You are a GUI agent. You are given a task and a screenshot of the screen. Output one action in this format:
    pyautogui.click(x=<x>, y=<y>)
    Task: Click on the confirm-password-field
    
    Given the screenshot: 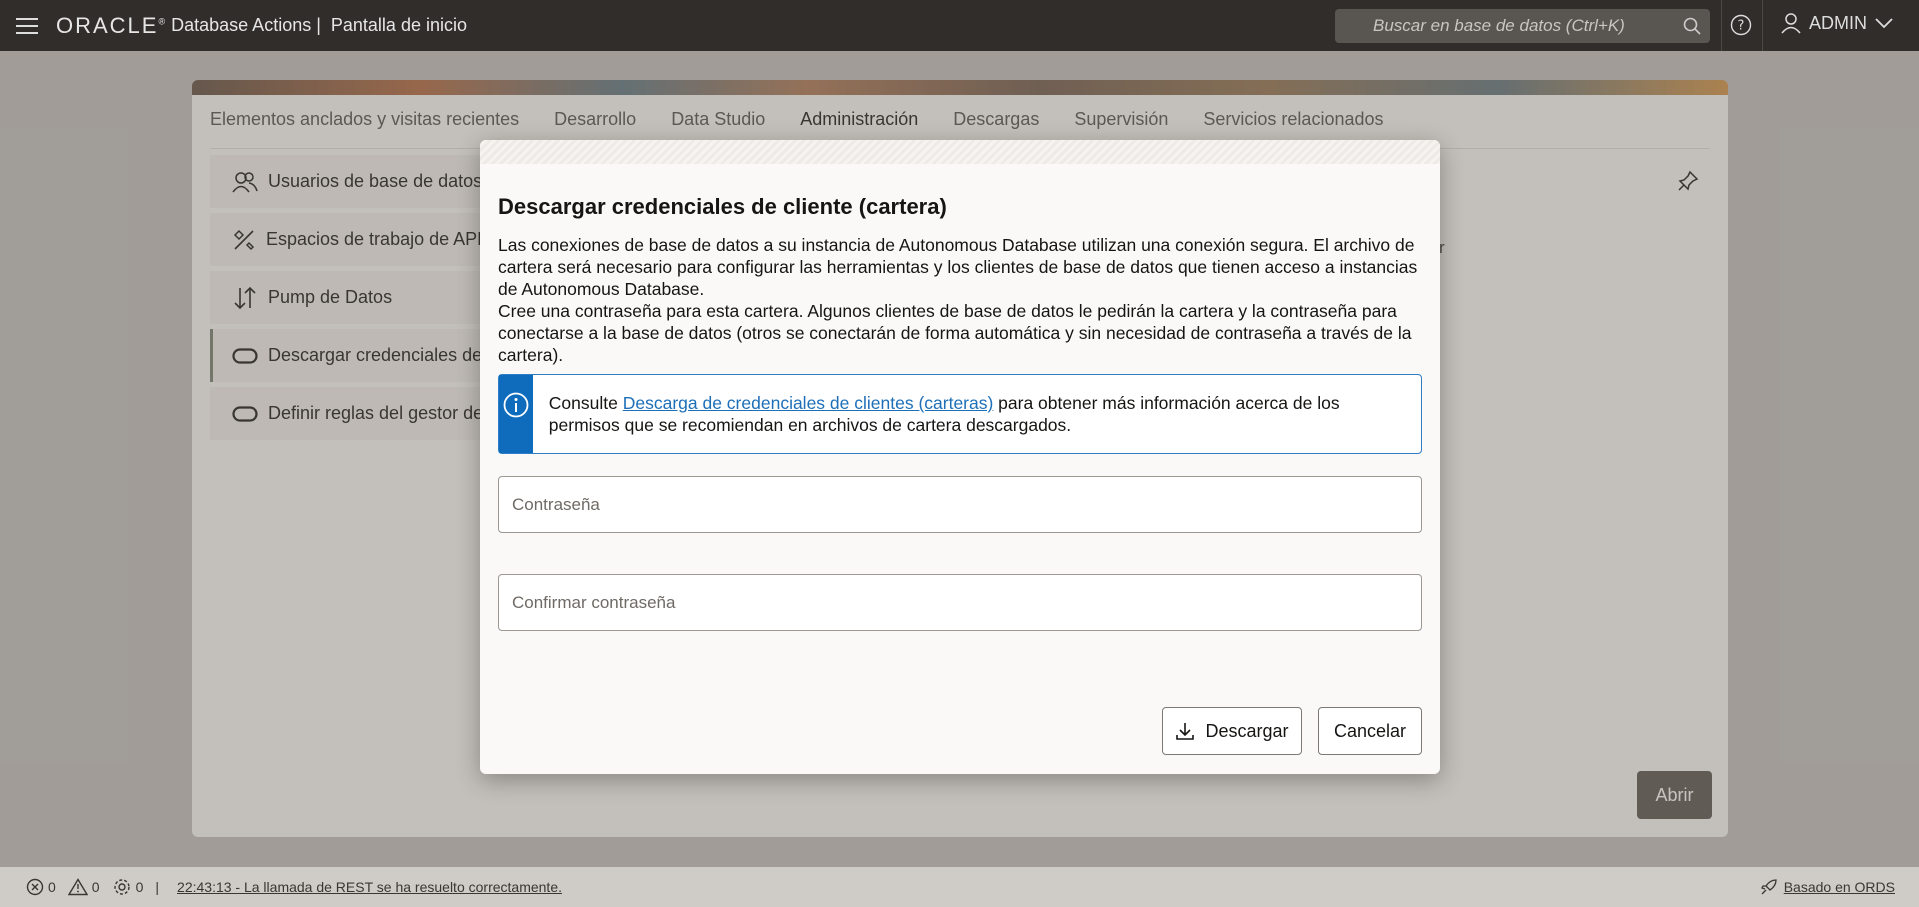 What is the action you would take?
    pyautogui.click(x=960, y=602)
    